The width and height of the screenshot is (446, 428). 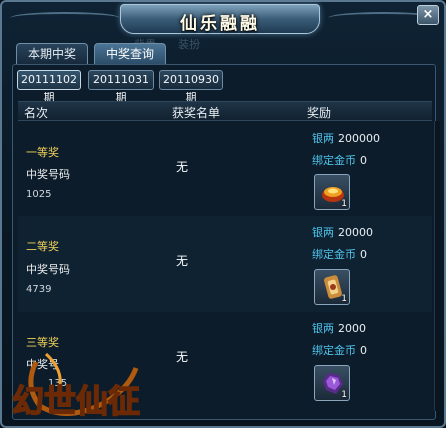 I want to click on column-header-rank: 名次, so click(x=36, y=113).